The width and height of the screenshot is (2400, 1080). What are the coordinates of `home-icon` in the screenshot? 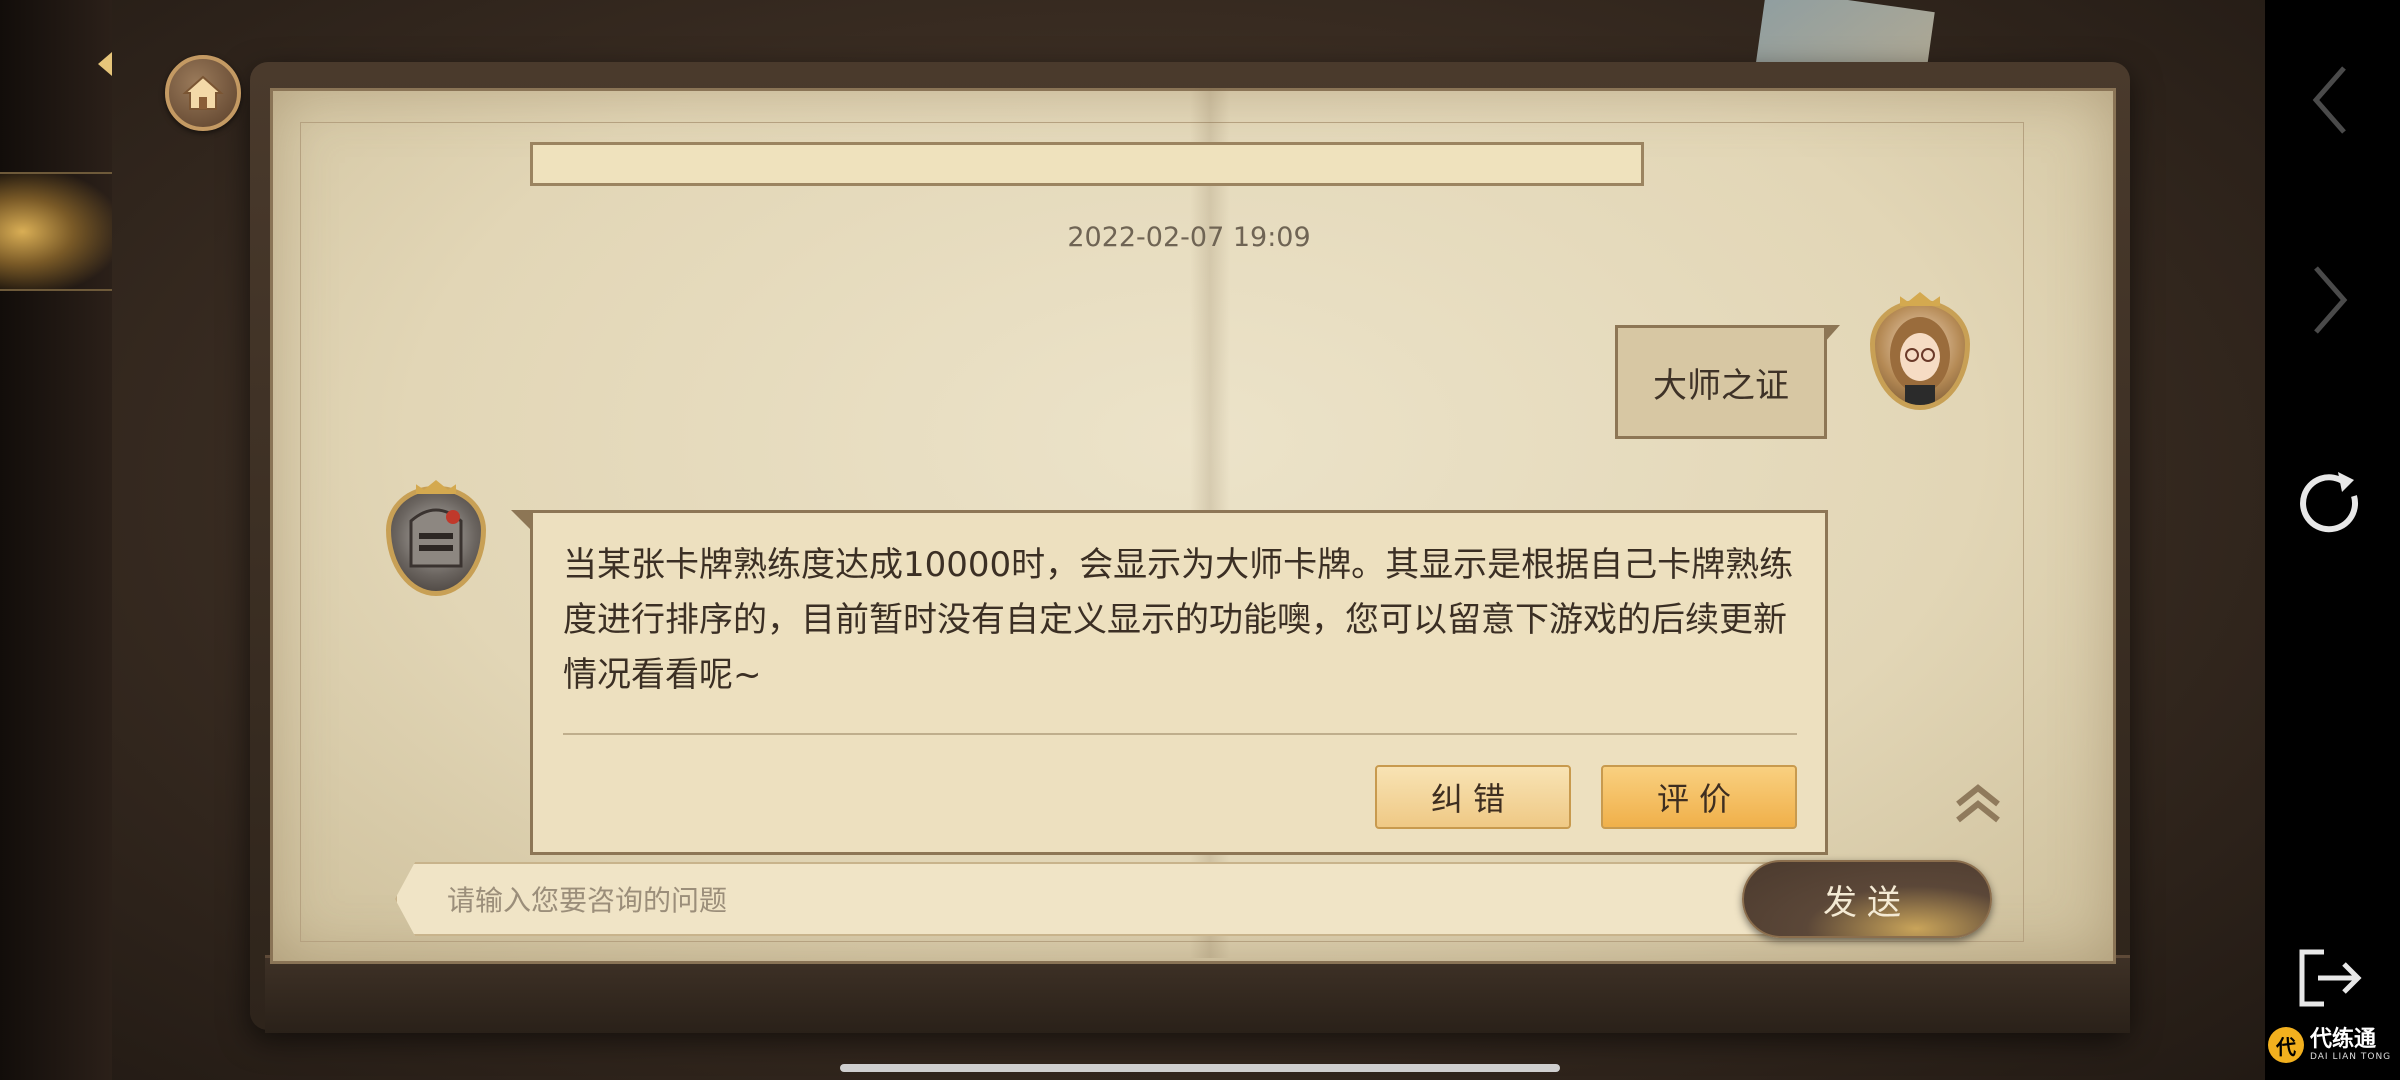 It's located at (203, 92).